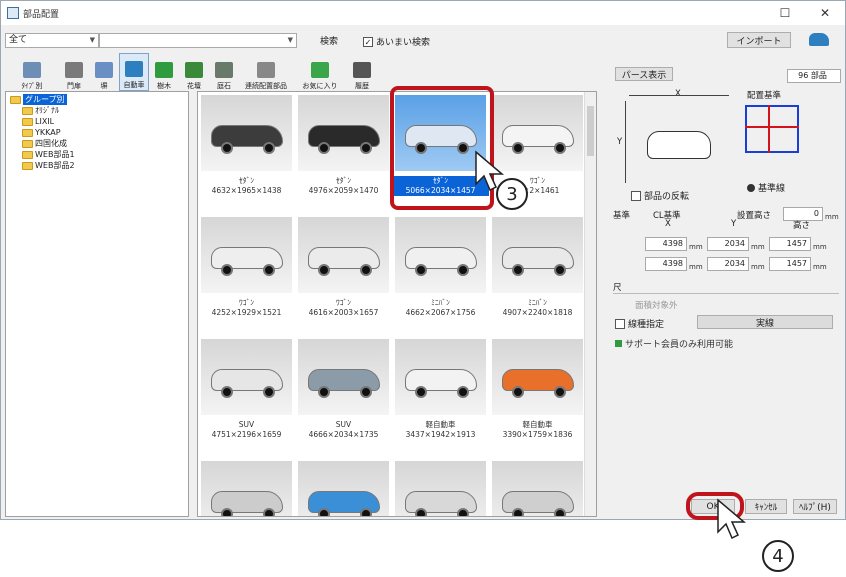  Describe the element at coordinates (396, 41) in the screenshot. I see `fuzzy-search-checkbox: ✓ あいまい検索` at that location.